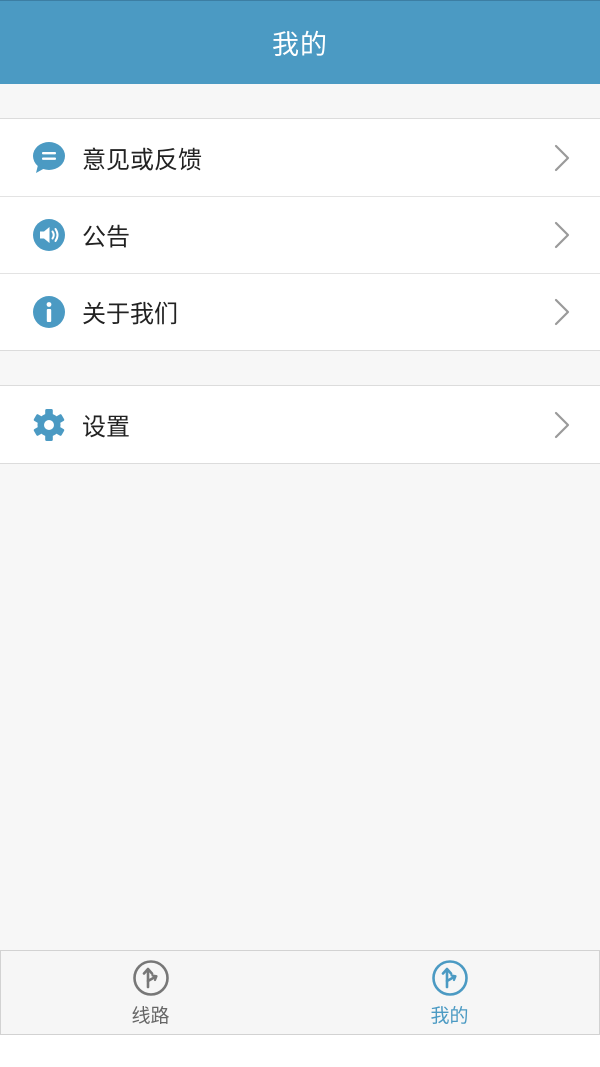 The height and width of the screenshot is (1067, 600). I want to click on page-title: 我的, so click(300, 45).